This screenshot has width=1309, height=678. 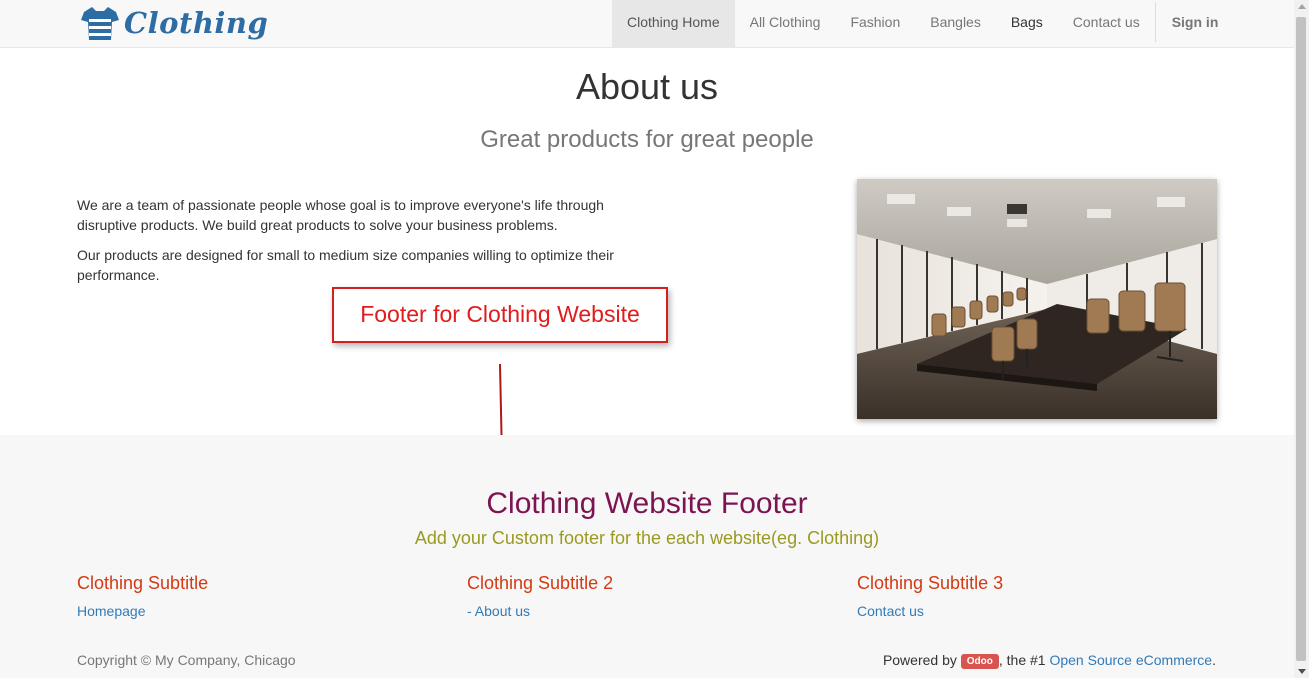 I want to click on odoo-badge: Odoo, so click(x=979, y=661).